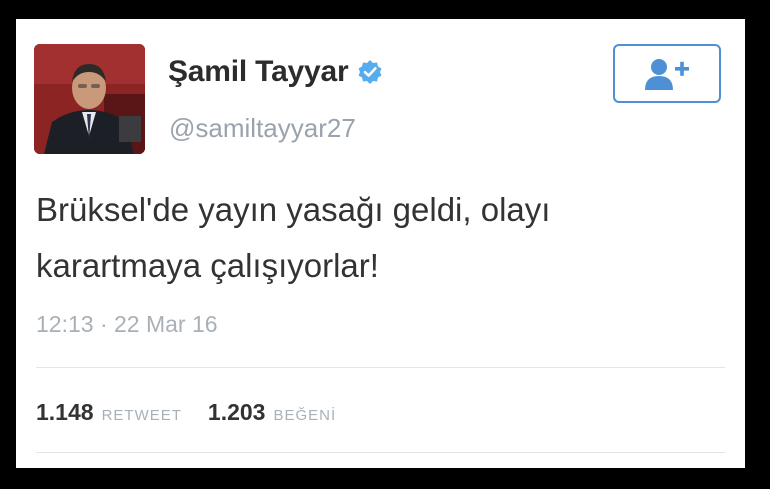  I want to click on like-count: 1.203, so click(237, 412).